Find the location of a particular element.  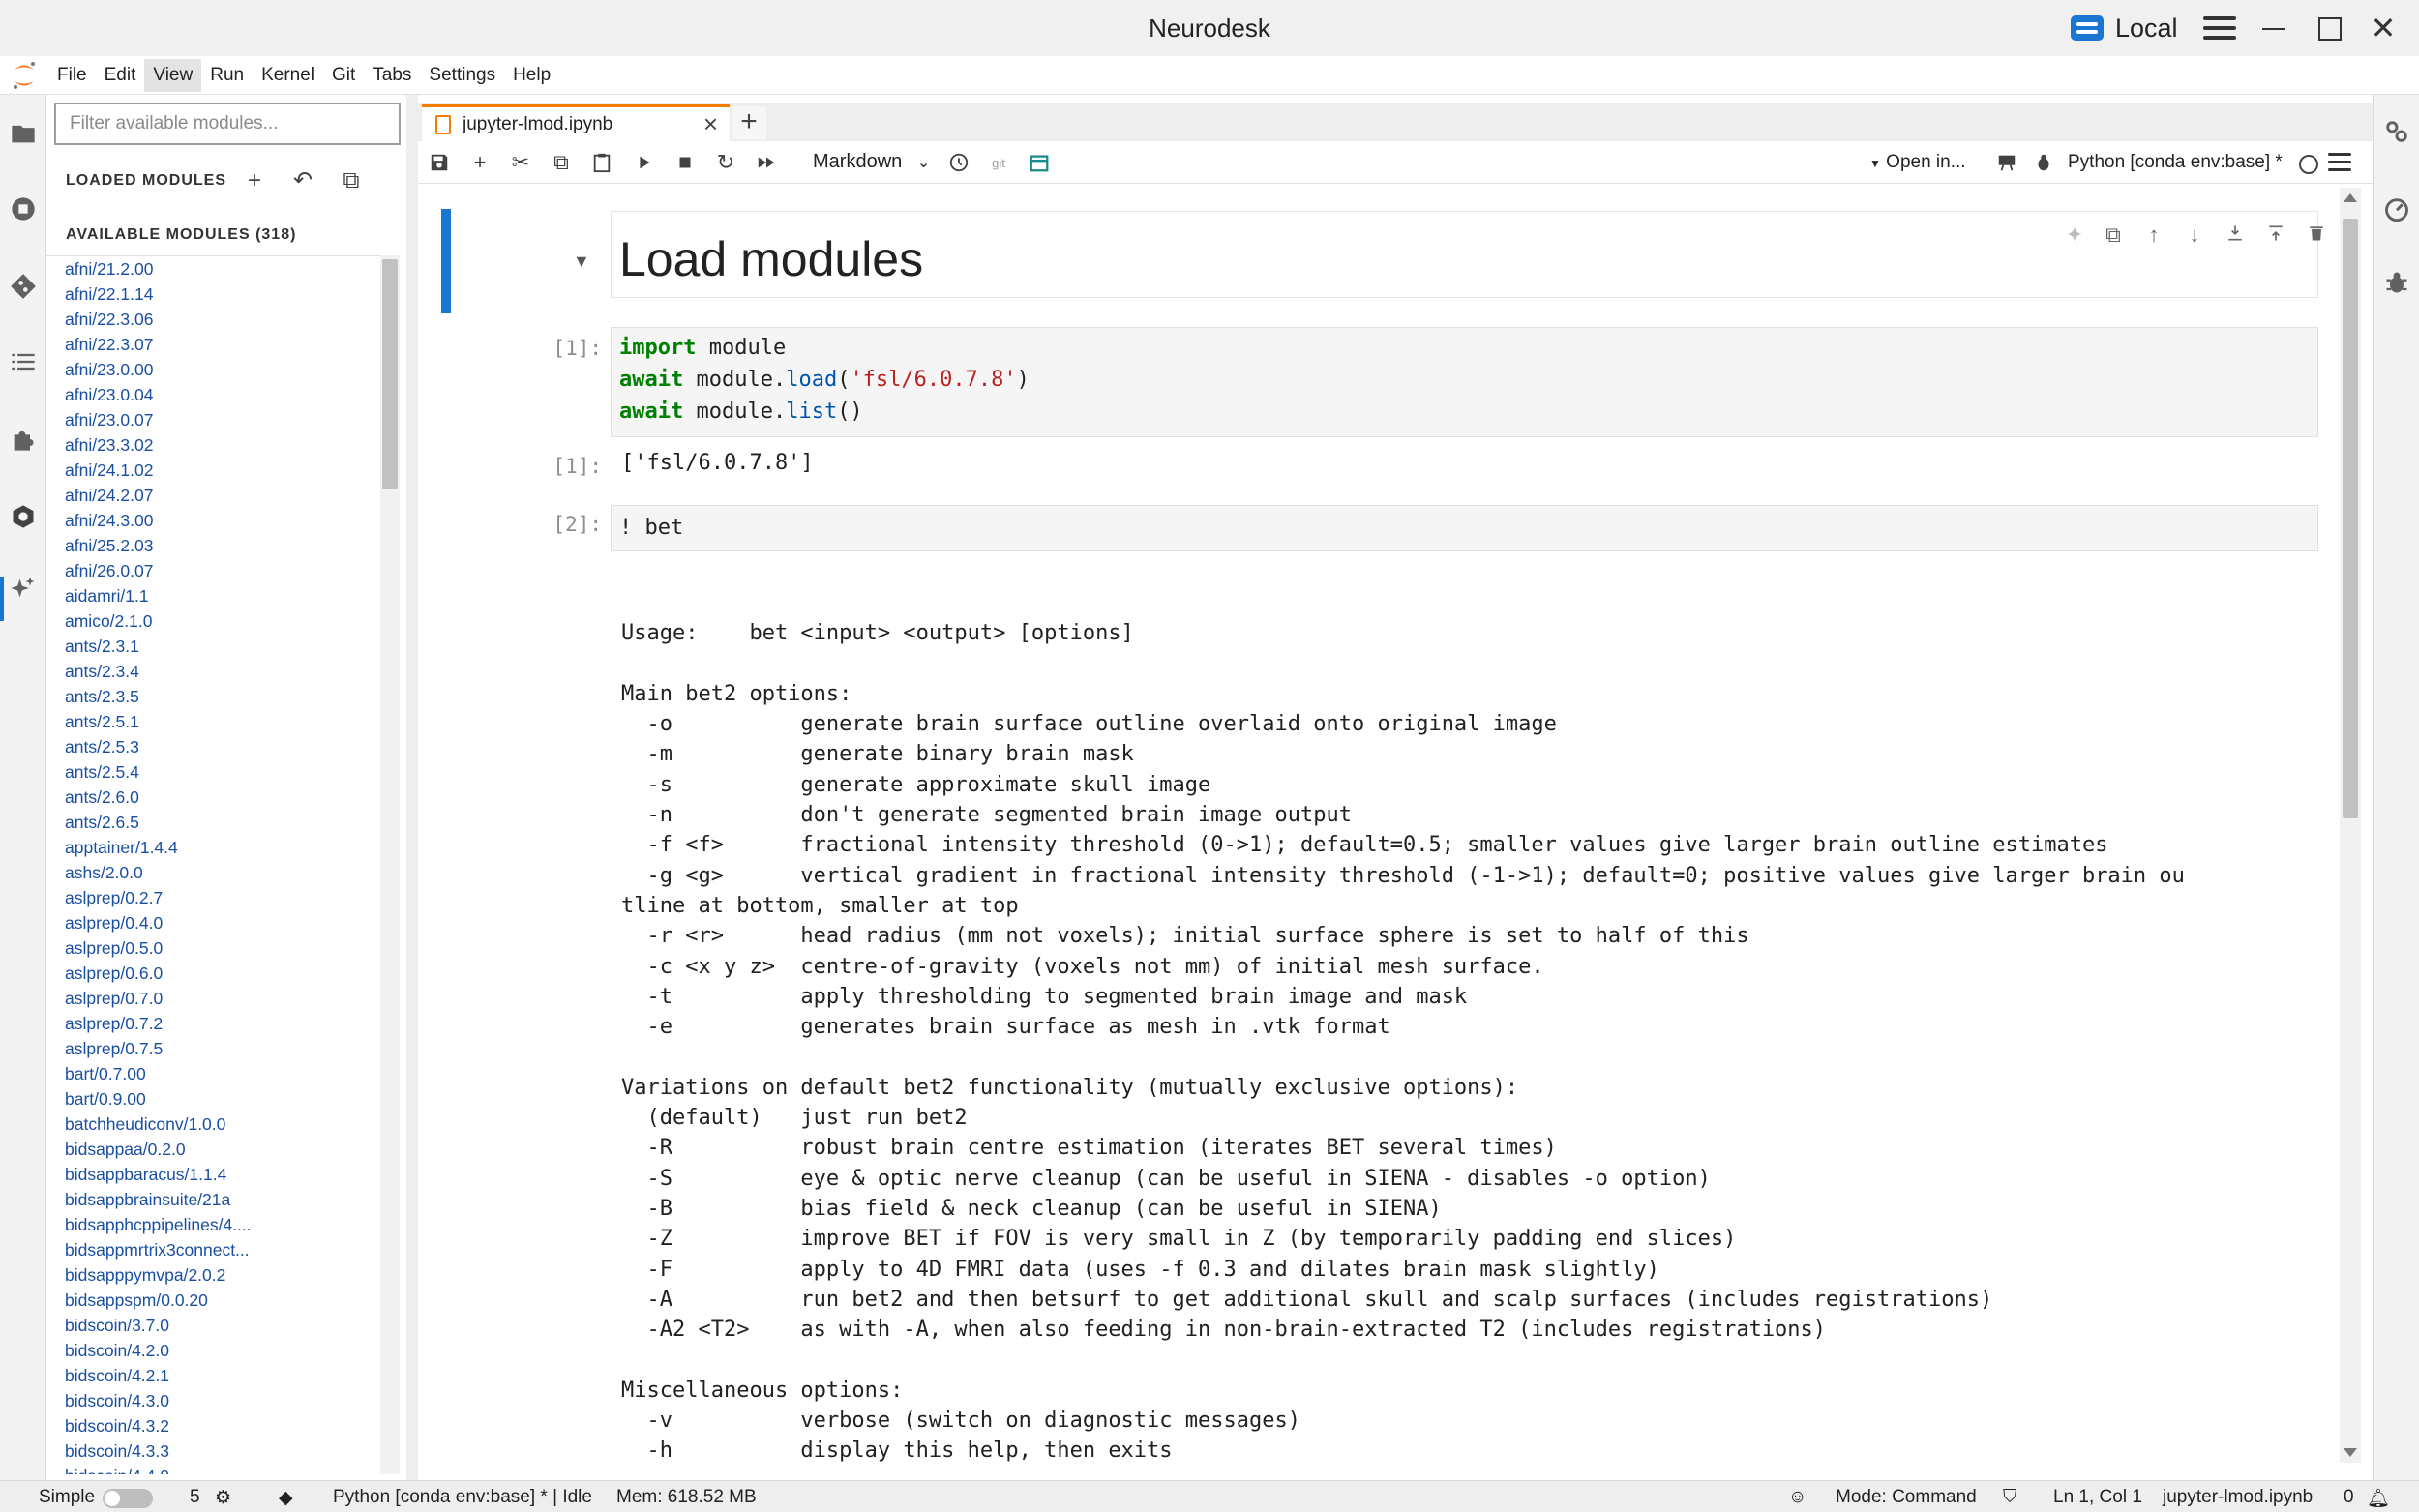

collapse-heading-icon: ▼ is located at coordinates (581, 262).